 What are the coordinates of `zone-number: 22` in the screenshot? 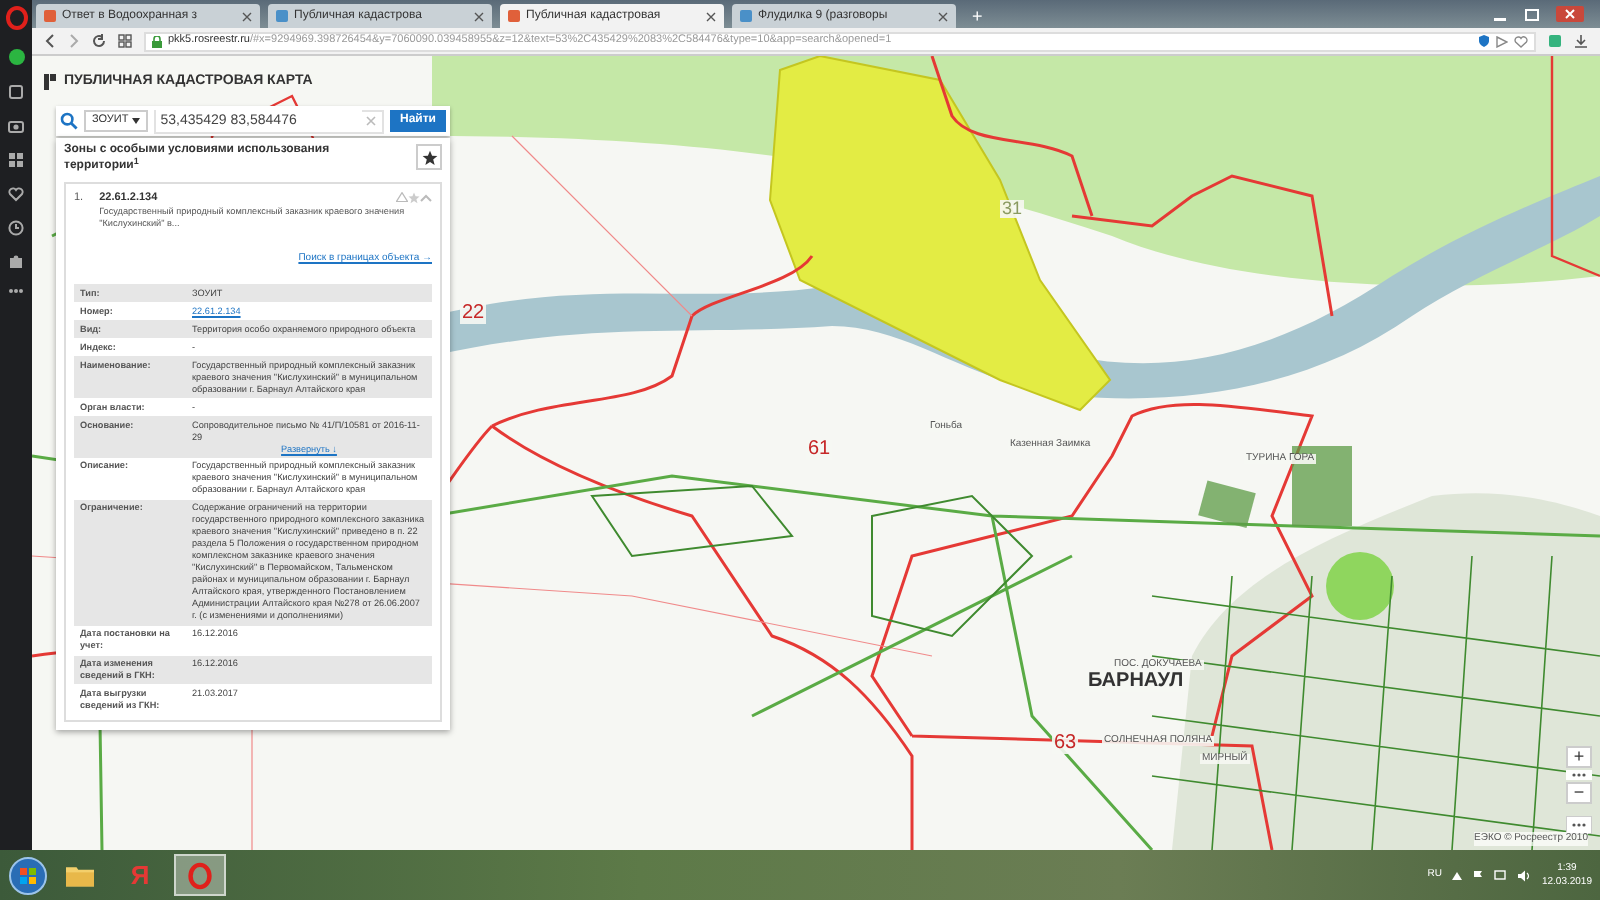 It's located at (473, 314).